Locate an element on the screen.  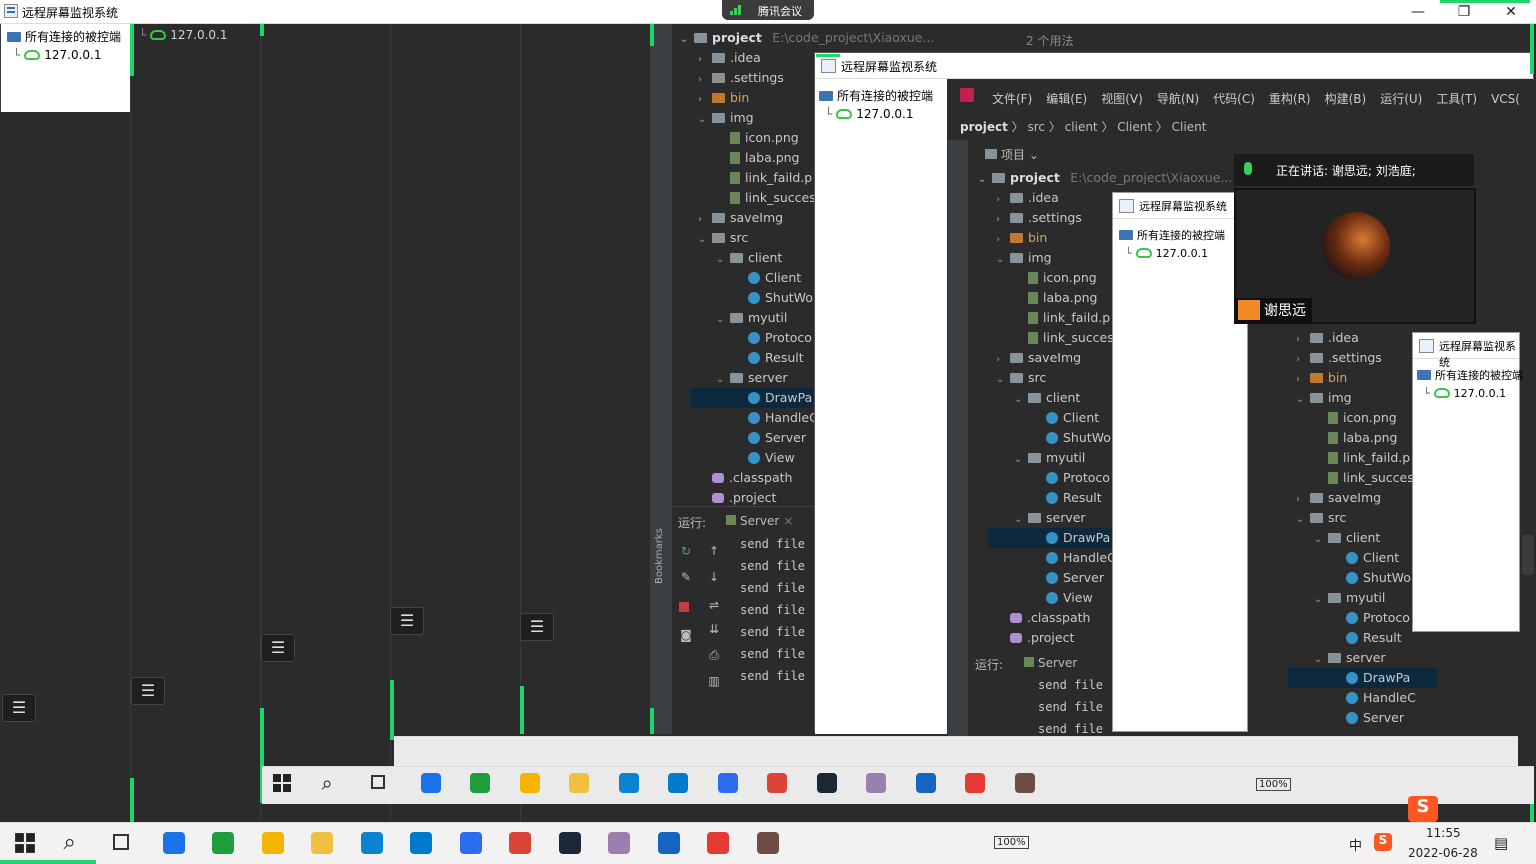
tree-item: › bin is located at coordinates (1321, 378).